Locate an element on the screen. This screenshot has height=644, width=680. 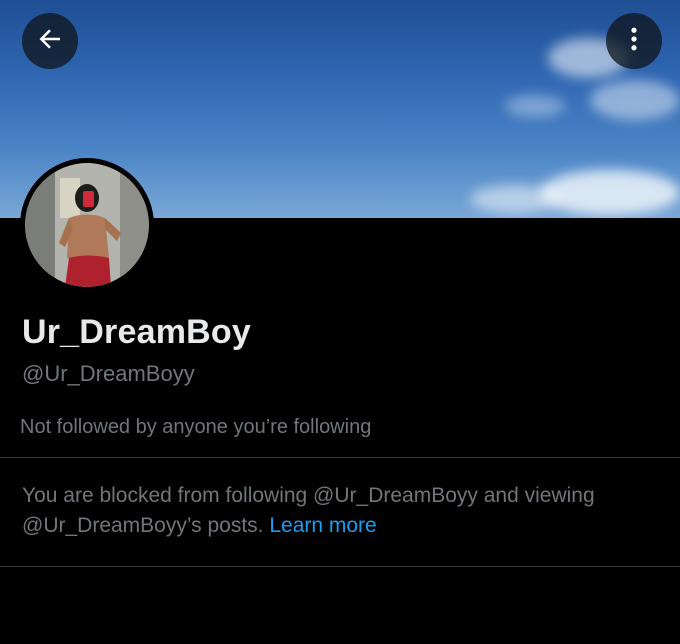
more-vertical-icon is located at coordinates (634, 41).